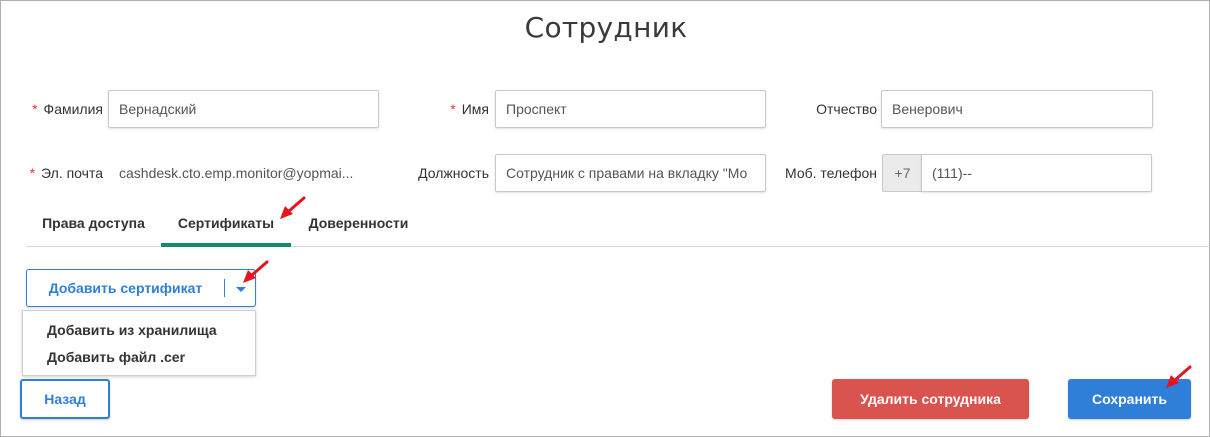 Image resolution: width=1210 pixels, height=437 pixels. Describe the element at coordinates (224, 288) in the screenshot. I see `split-divider` at that location.